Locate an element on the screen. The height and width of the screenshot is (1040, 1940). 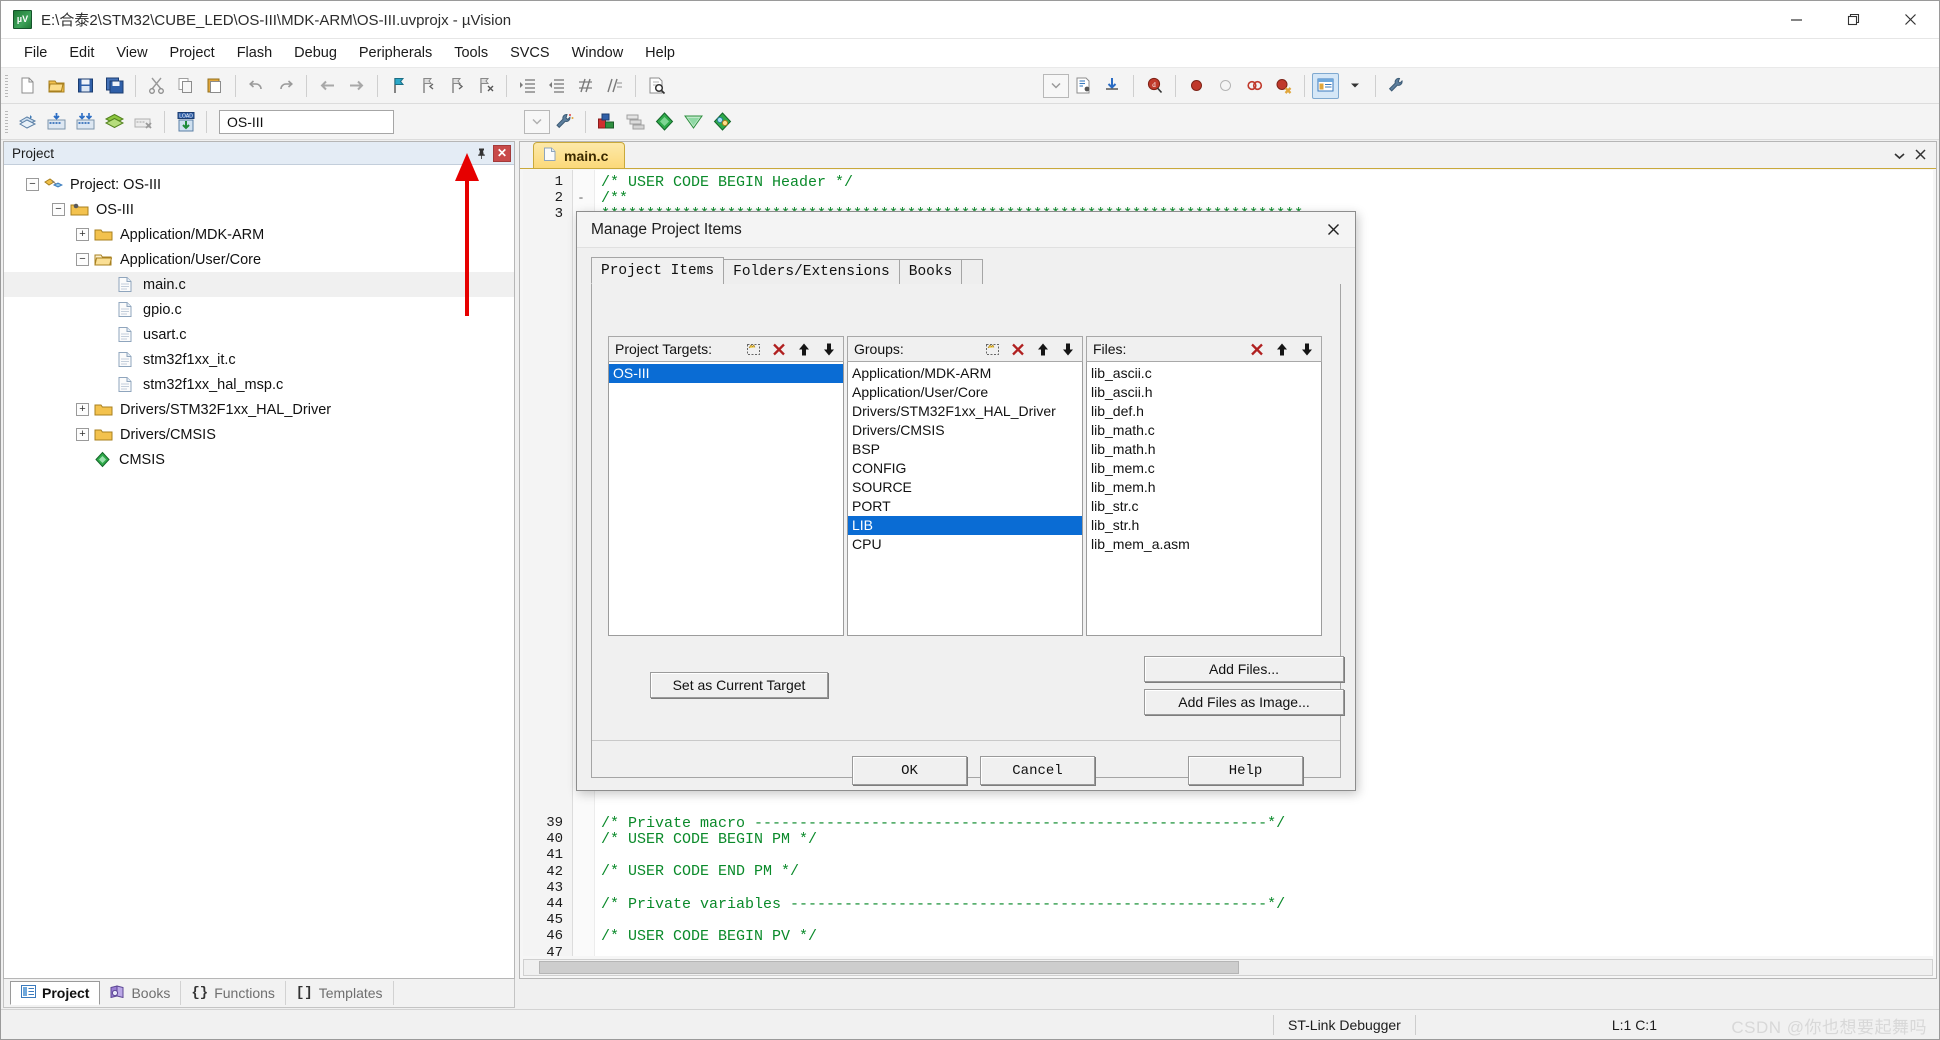
new-item-icon is located at coordinates (992, 349).